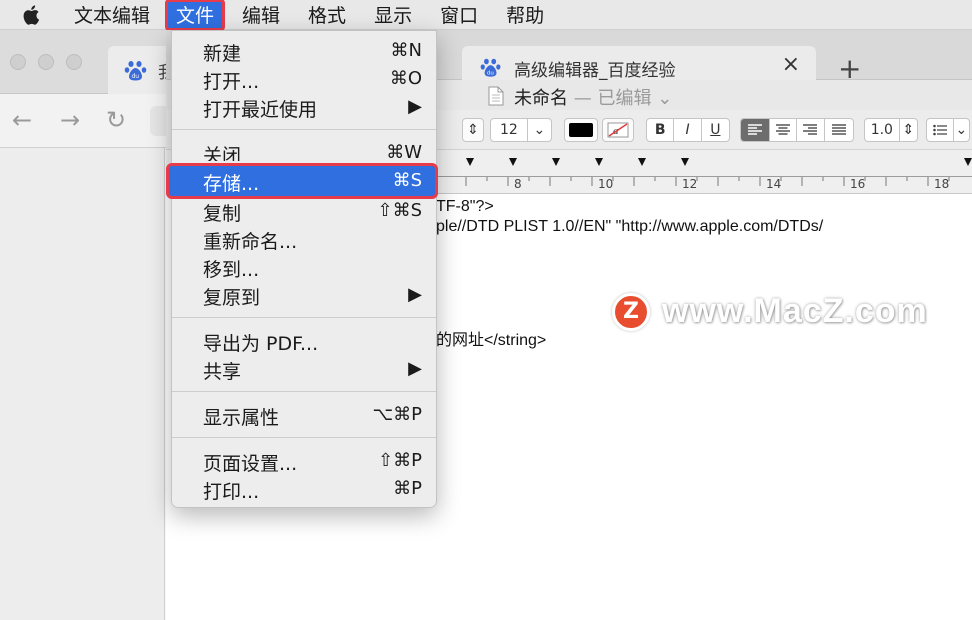 The height and width of the screenshot is (620, 972). Describe the element at coordinates (304, 51) in the screenshot. I see `menu-item-new: 新建 ⌘N` at that location.